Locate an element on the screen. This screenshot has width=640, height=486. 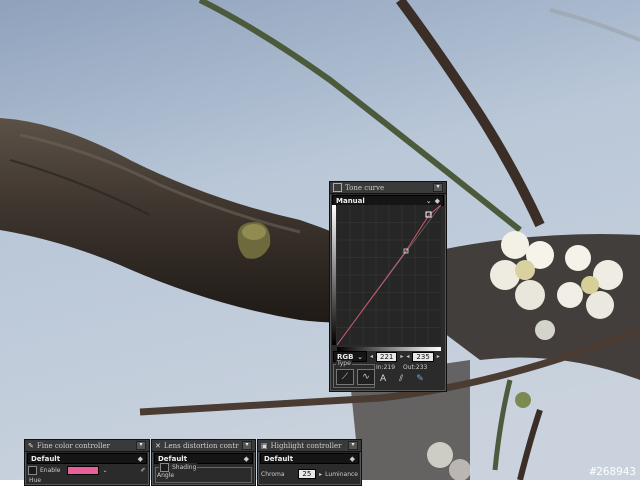
linear-curve-icon: ⟋ is located at coordinates (345, 377).